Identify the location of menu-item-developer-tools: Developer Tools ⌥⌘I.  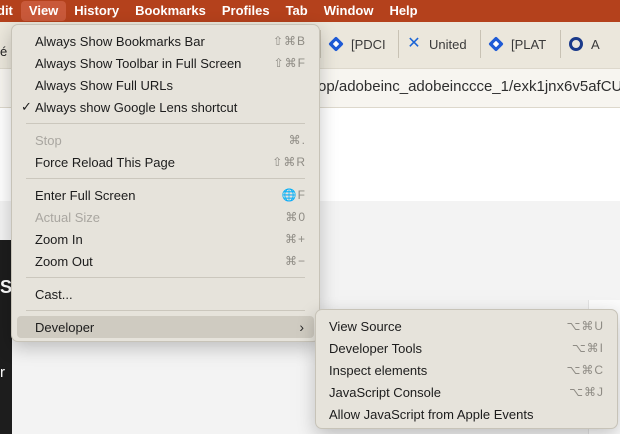
(466, 348).